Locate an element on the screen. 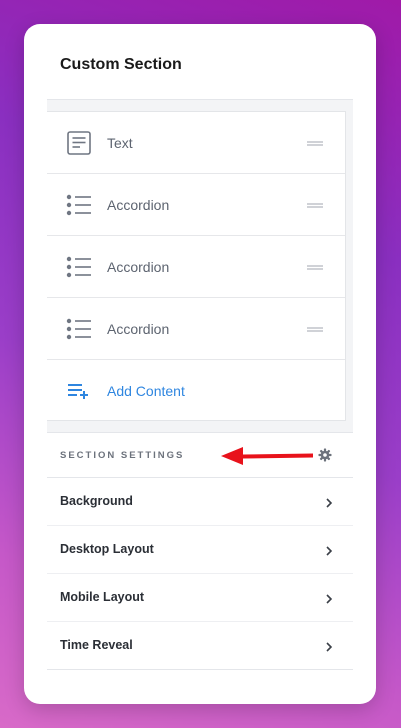 This screenshot has height=728, width=401. section-settings-header: SECTION SETTINGS is located at coordinates (200, 455).